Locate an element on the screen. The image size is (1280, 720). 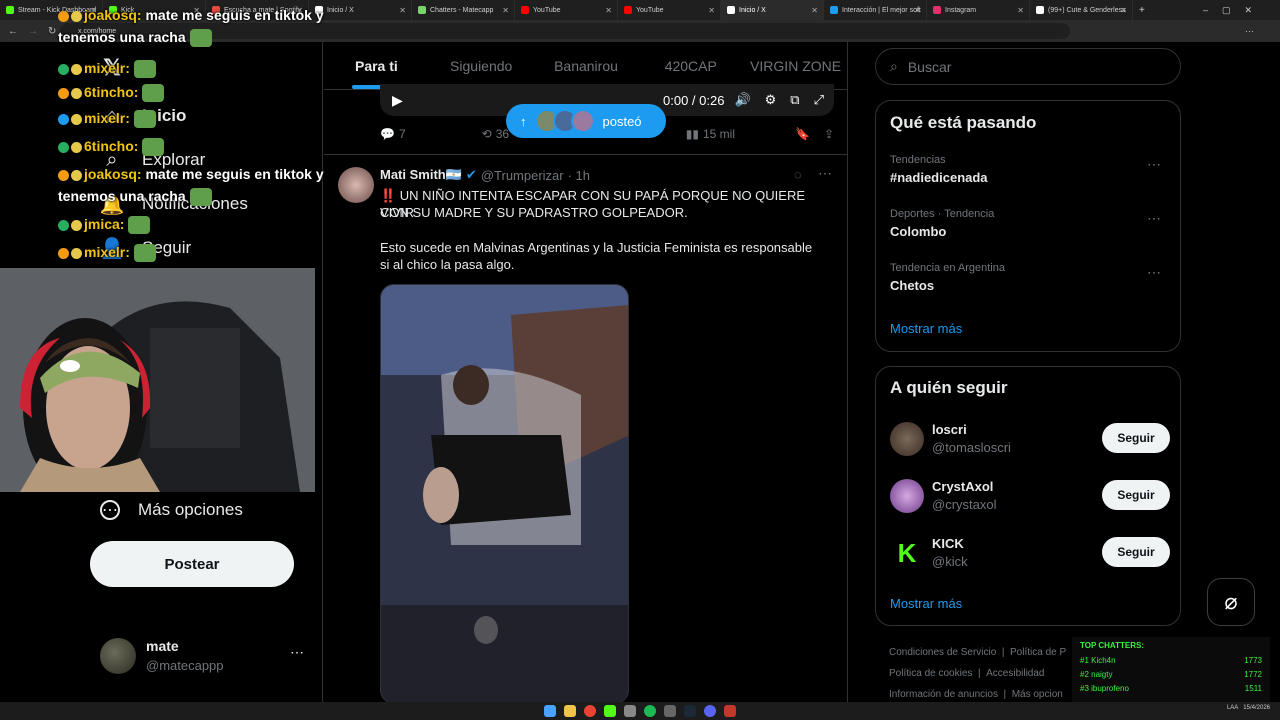
bookmark-icon: 🔖 is located at coordinates (802, 134).